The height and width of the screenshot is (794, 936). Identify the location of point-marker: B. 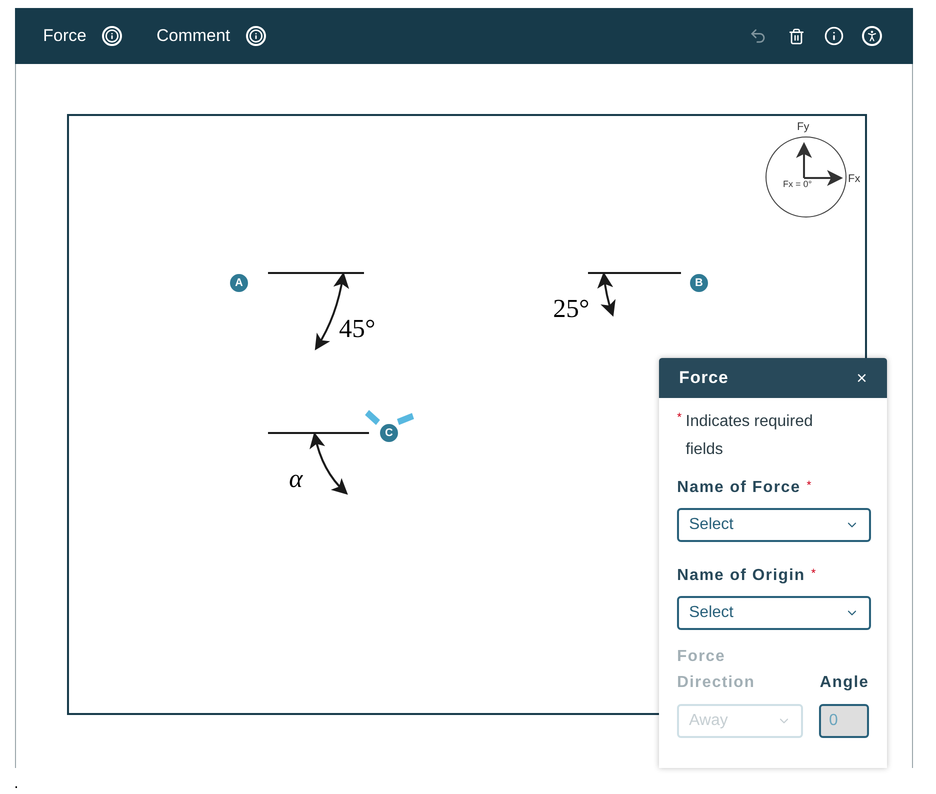
(699, 283).